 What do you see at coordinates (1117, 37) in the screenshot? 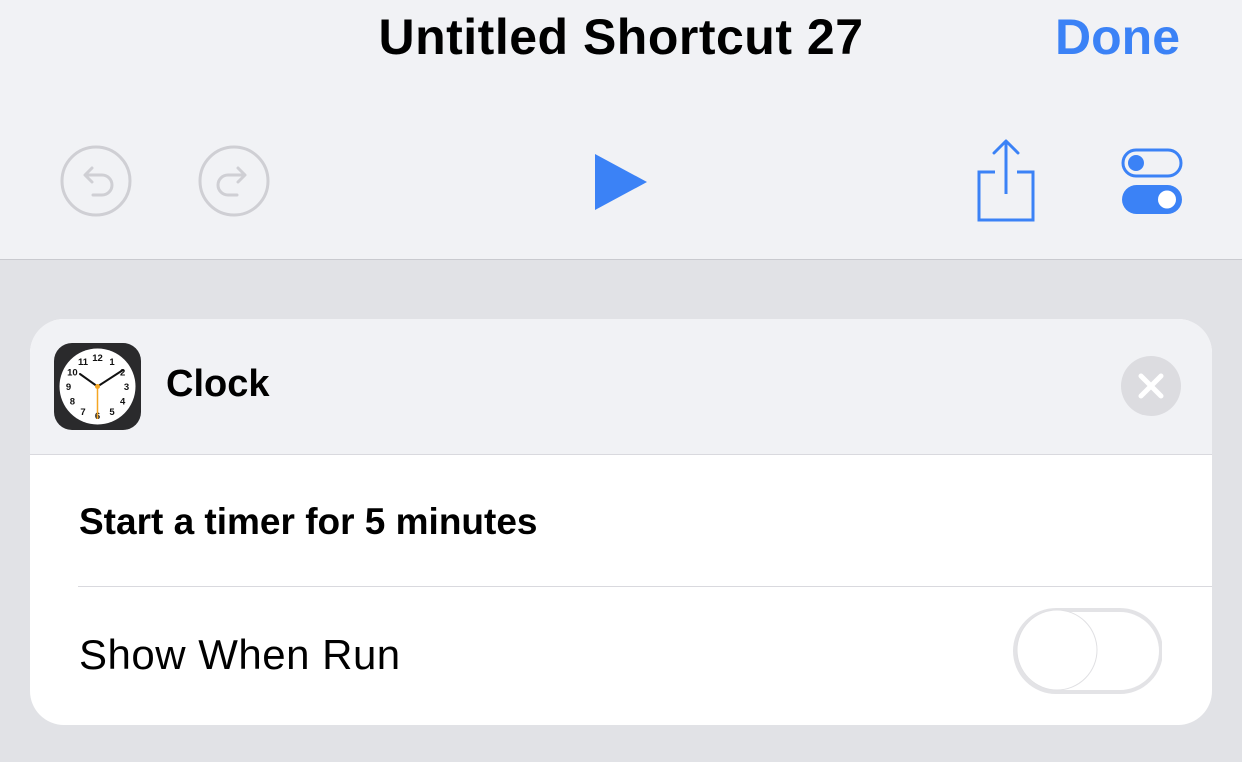
I see `done-button: Done` at bounding box center [1117, 37].